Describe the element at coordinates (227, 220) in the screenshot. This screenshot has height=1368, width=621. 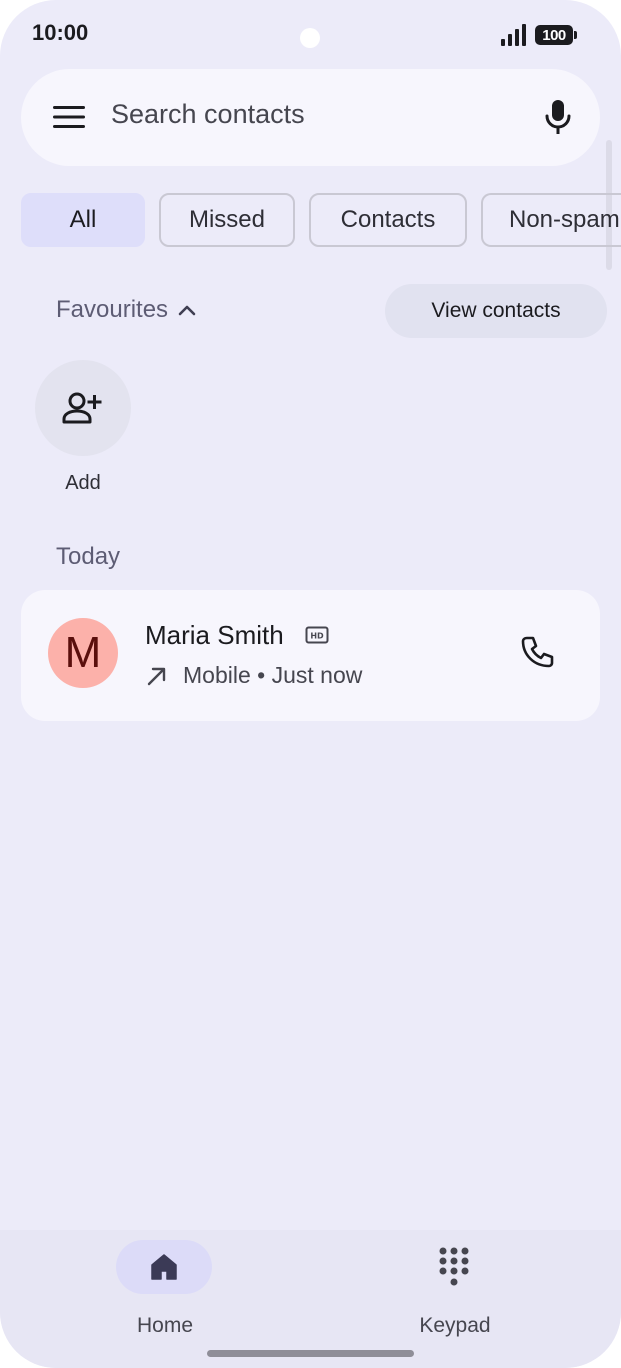
I see `filter-chip-missed: Missed` at that location.